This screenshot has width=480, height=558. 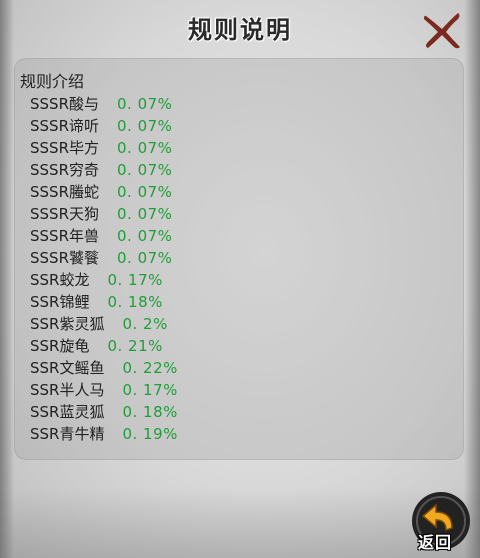 I want to click on rate-value: 0. 2%, so click(x=145, y=324).